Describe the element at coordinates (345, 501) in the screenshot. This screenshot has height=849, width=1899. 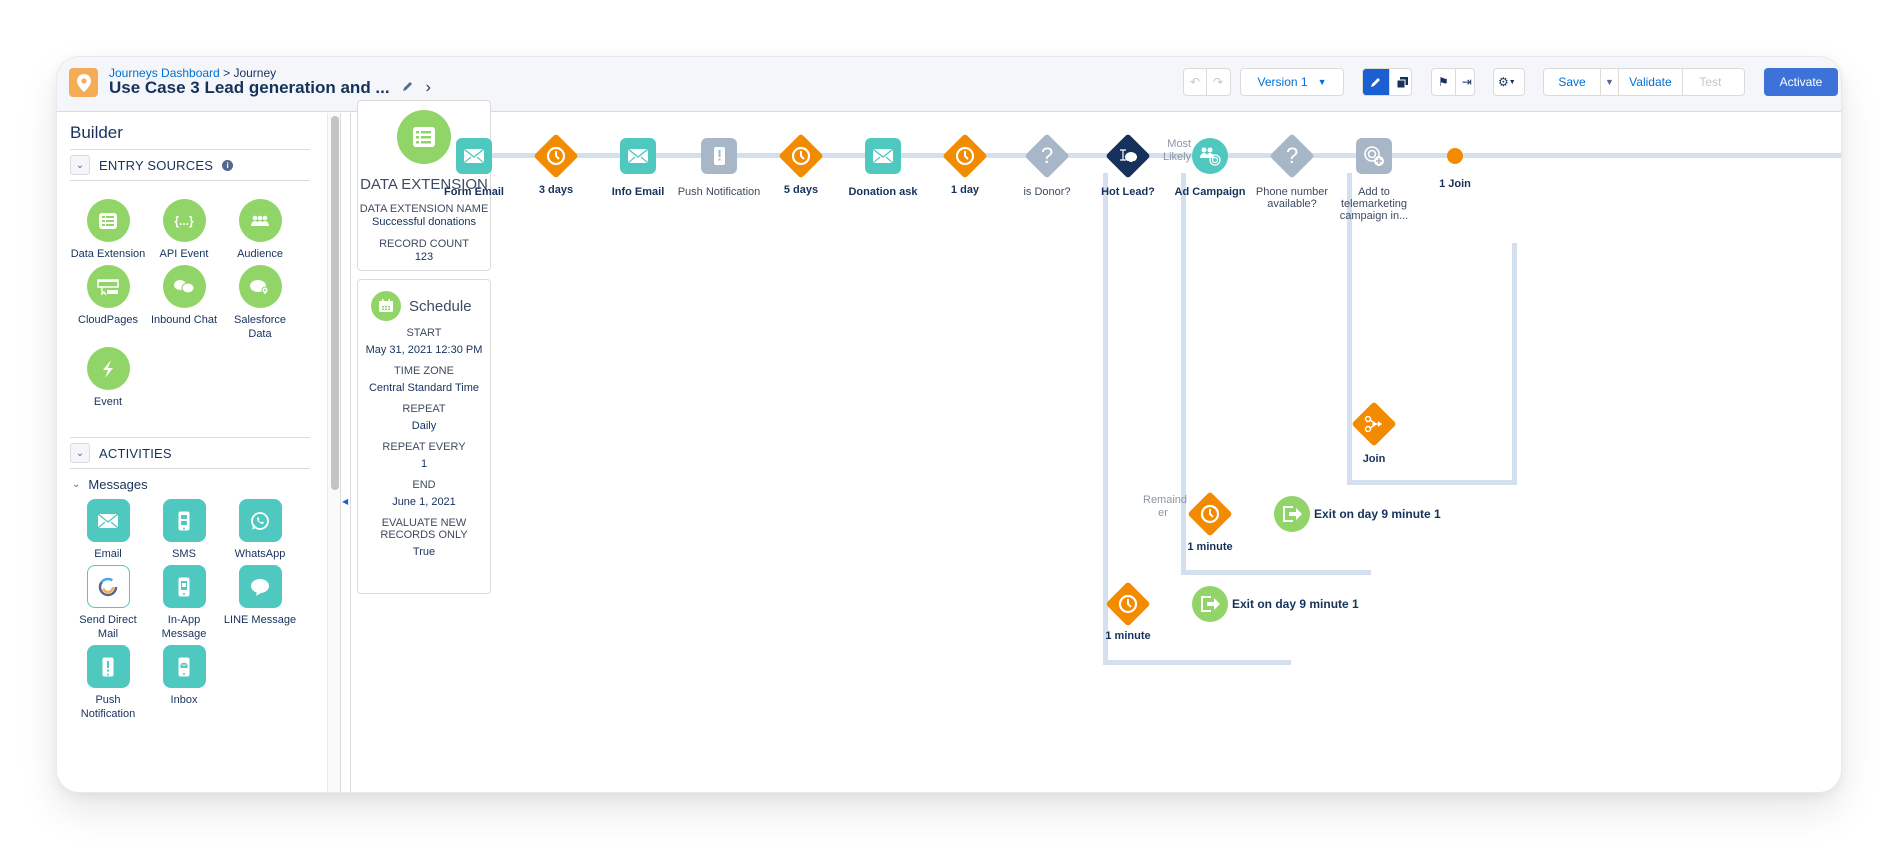
I see `collapse-left-arrow-icon: ◀` at that location.